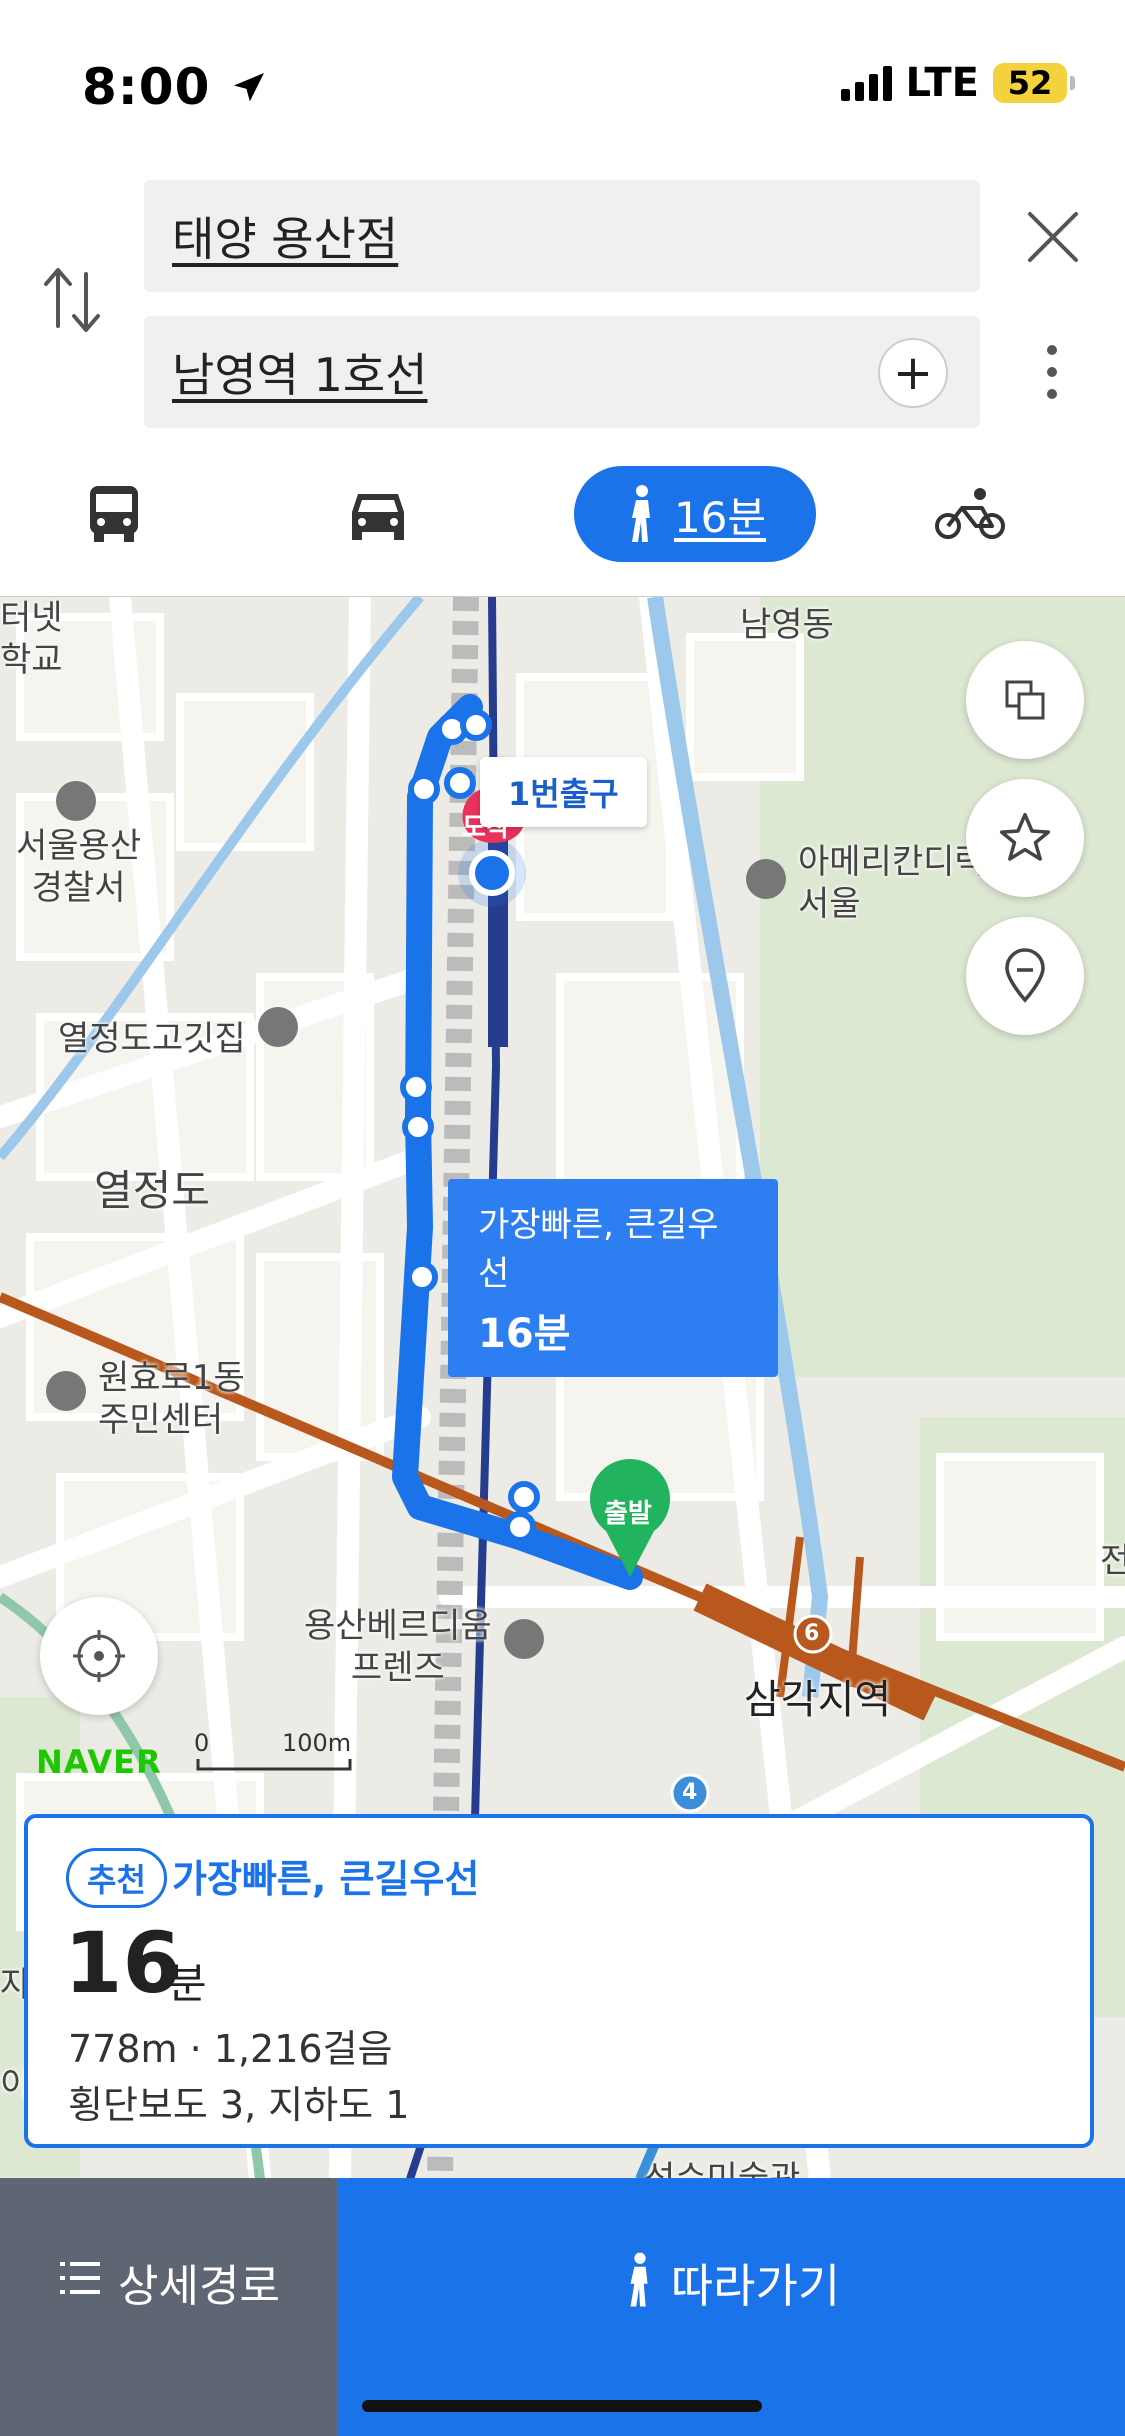  Describe the element at coordinates (1052, 372) in the screenshot. I see `more-options-icon` at that location.